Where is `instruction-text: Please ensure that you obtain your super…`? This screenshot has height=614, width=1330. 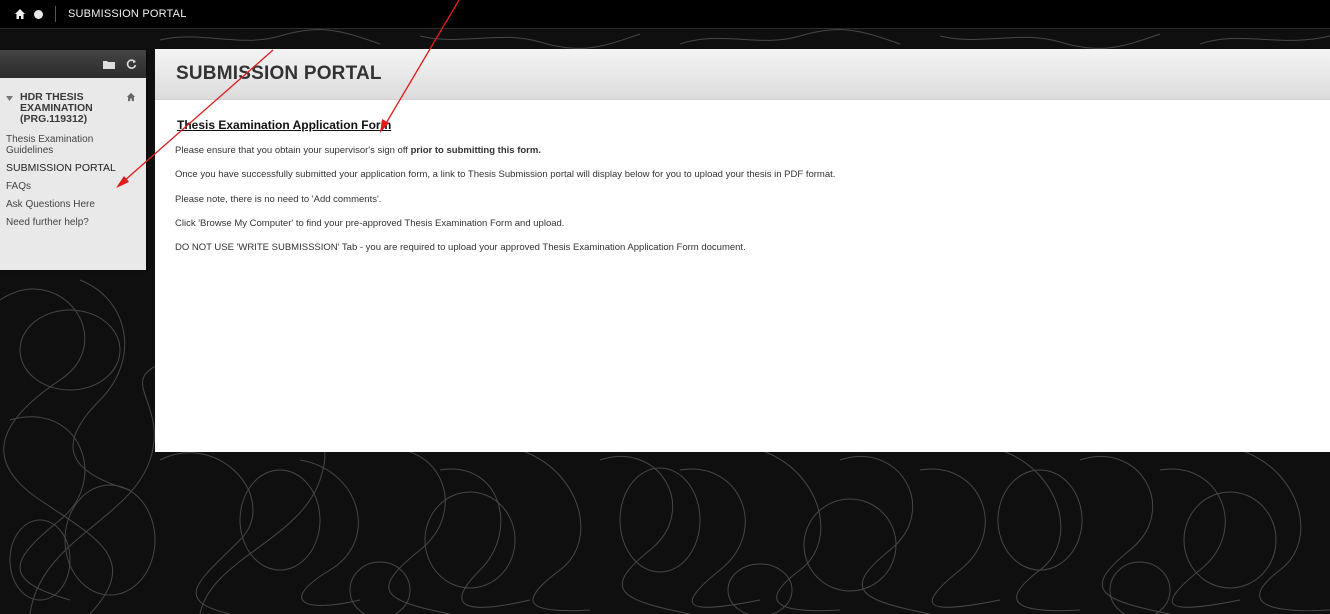 instruction-text: Please ensure that you obtain your super… is located at coordinates (358, 150).